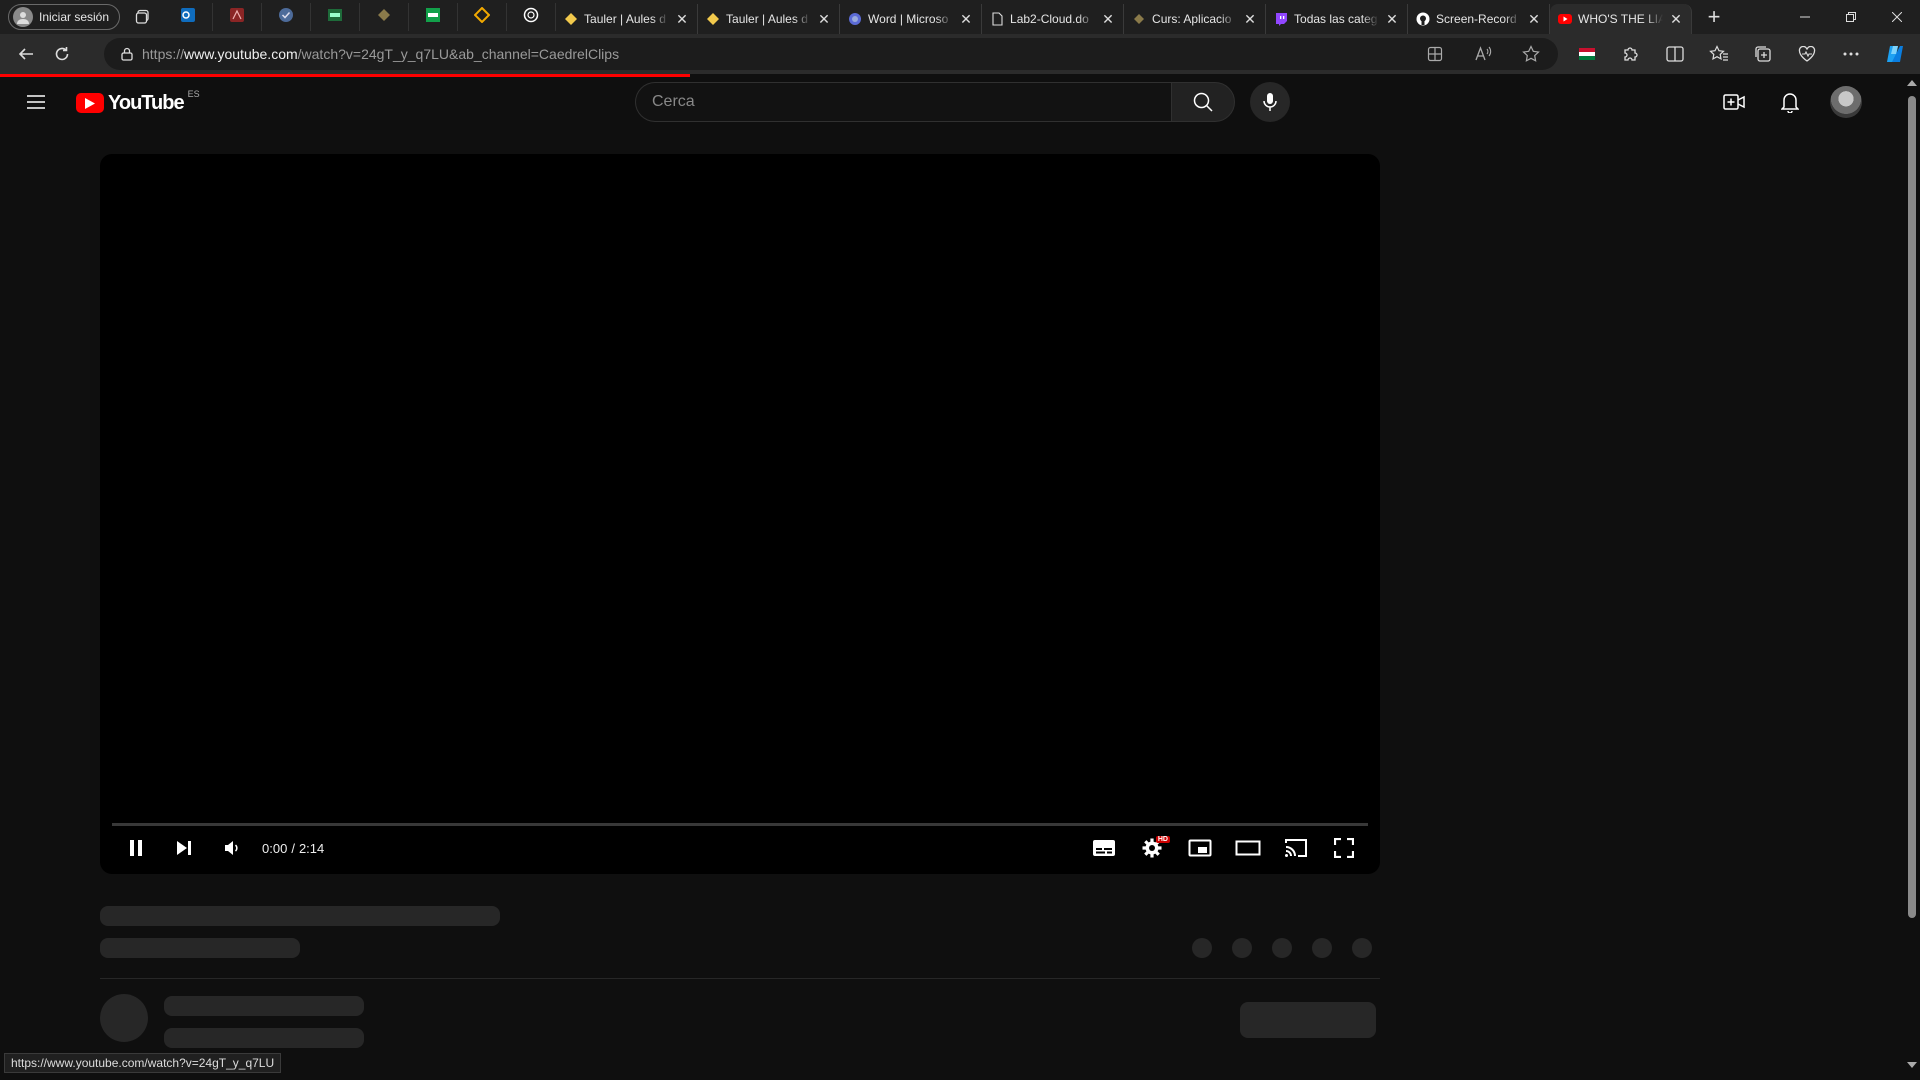  I want to click on profile-button: Iniciar sesión, so click(64, 17).